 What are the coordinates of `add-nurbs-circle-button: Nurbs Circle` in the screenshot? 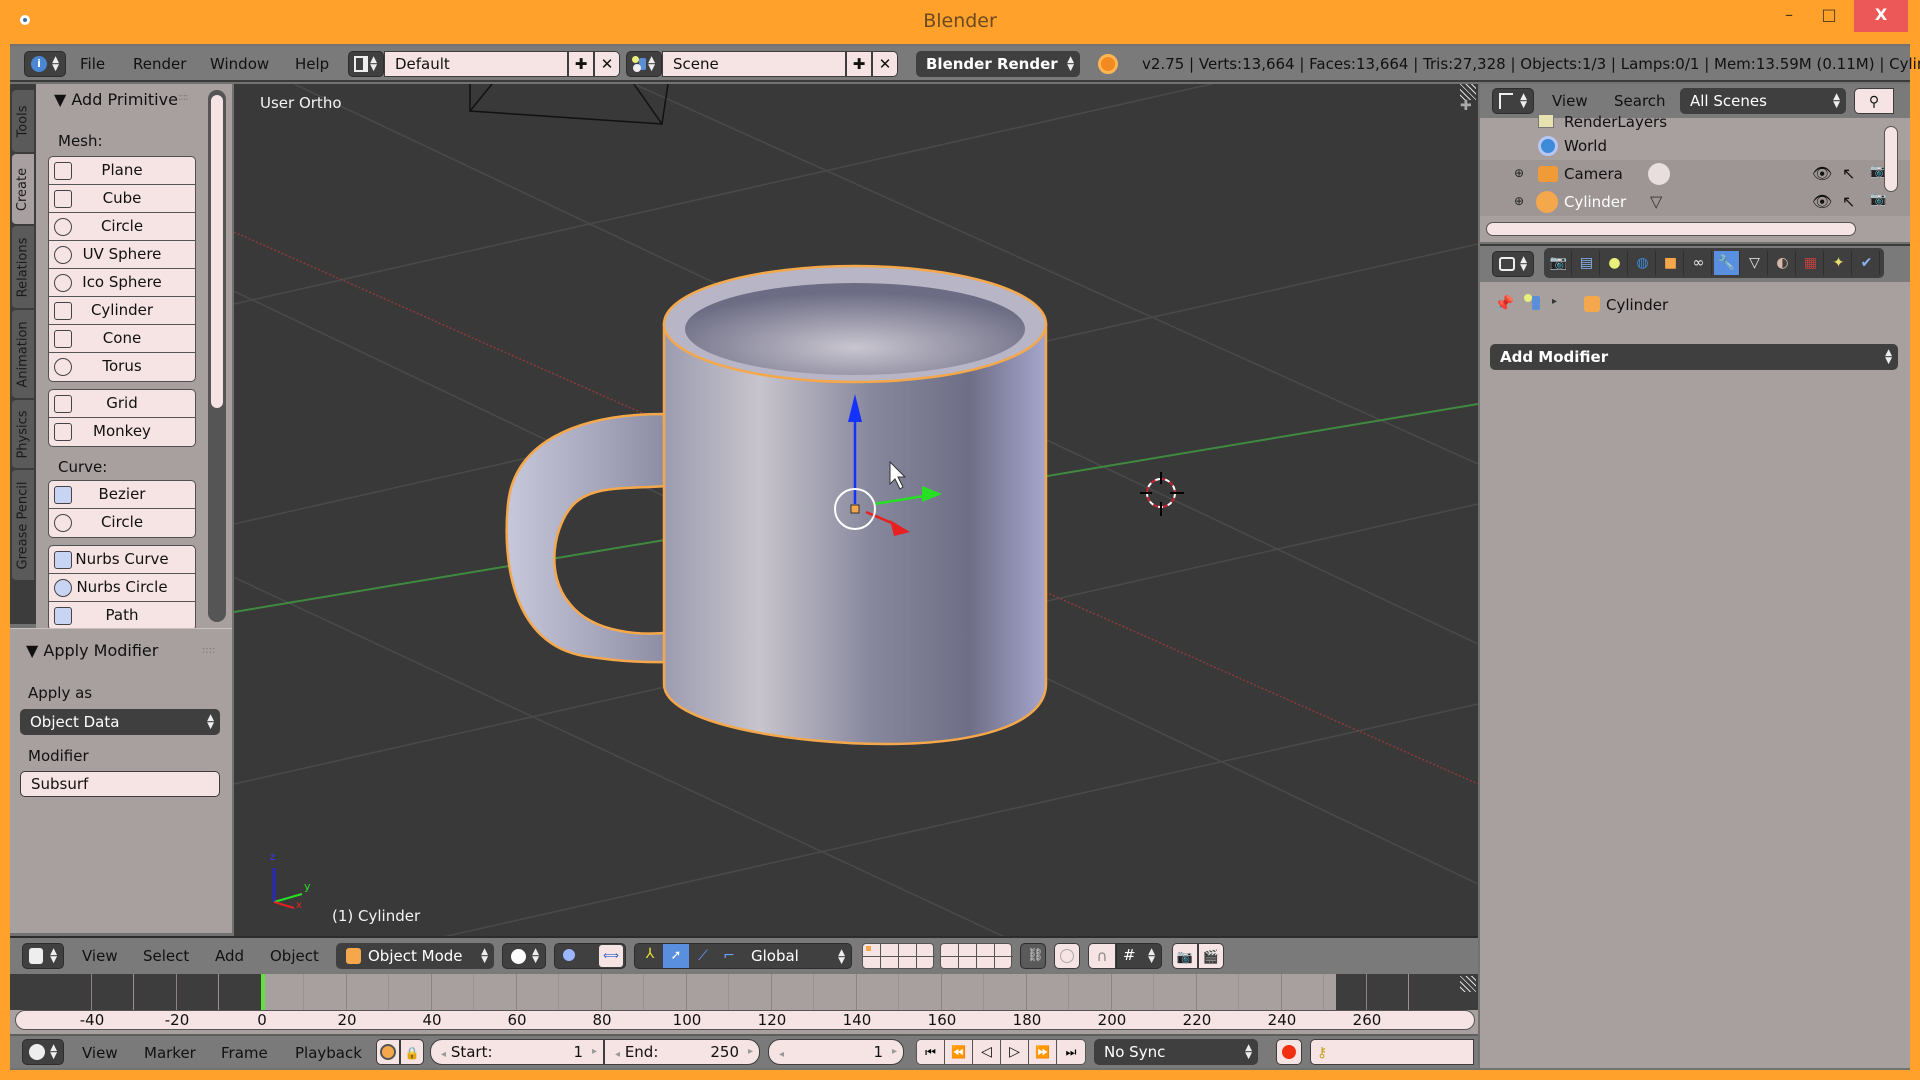 It's located at (122, 588).